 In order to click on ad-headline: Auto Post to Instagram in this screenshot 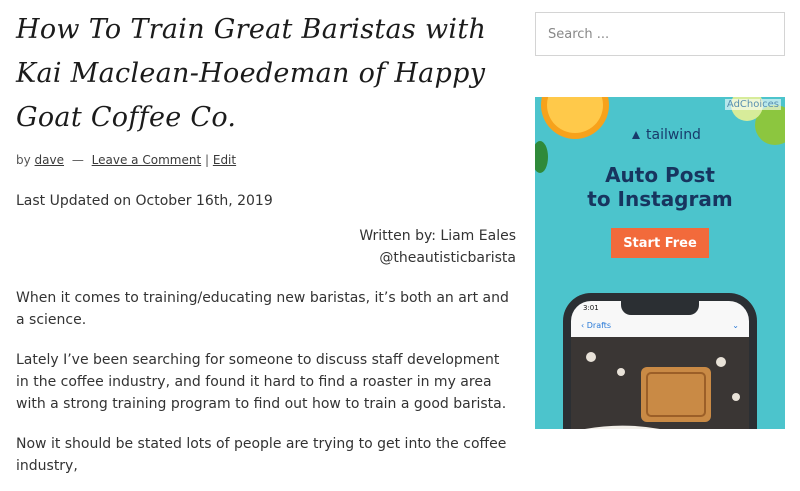, I will do `click(660, 187)`.